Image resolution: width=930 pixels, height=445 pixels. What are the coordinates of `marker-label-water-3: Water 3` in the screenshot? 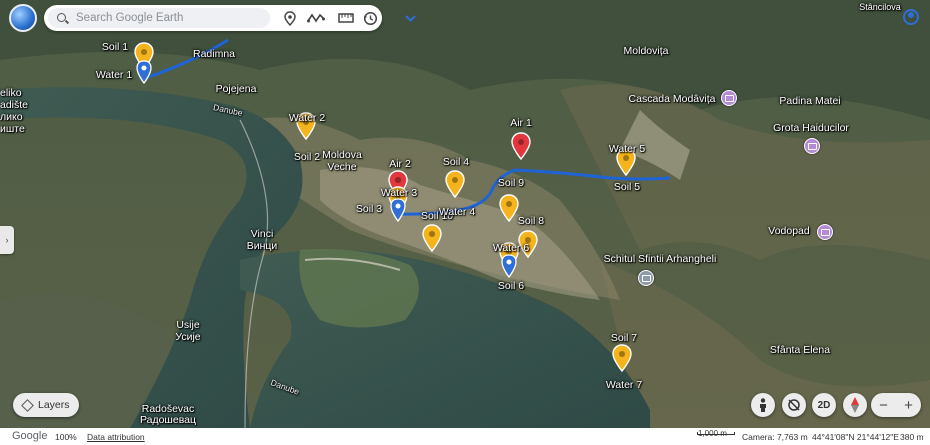 It's located at (399, 193).